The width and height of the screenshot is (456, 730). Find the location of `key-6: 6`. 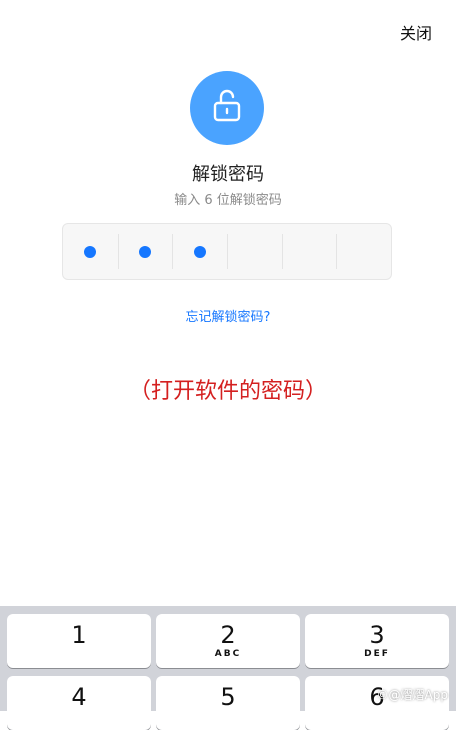

key-6: 6 is located at coordinates (377, 703).